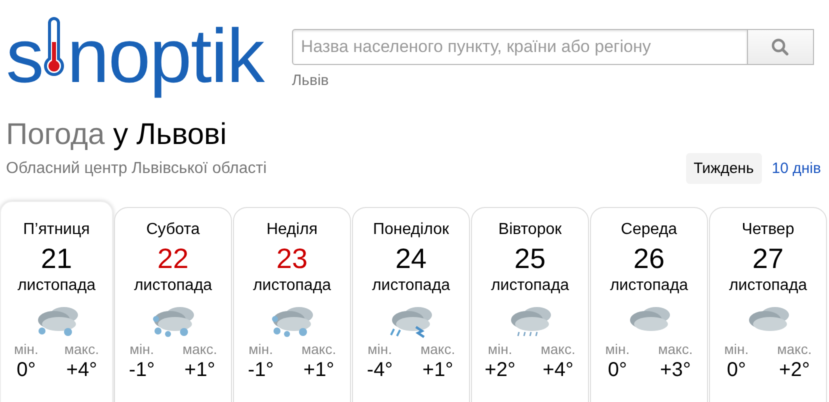 The width and height of the screenshot is (829, 402). I want to click on thermometer-icon, so click(54, 47).